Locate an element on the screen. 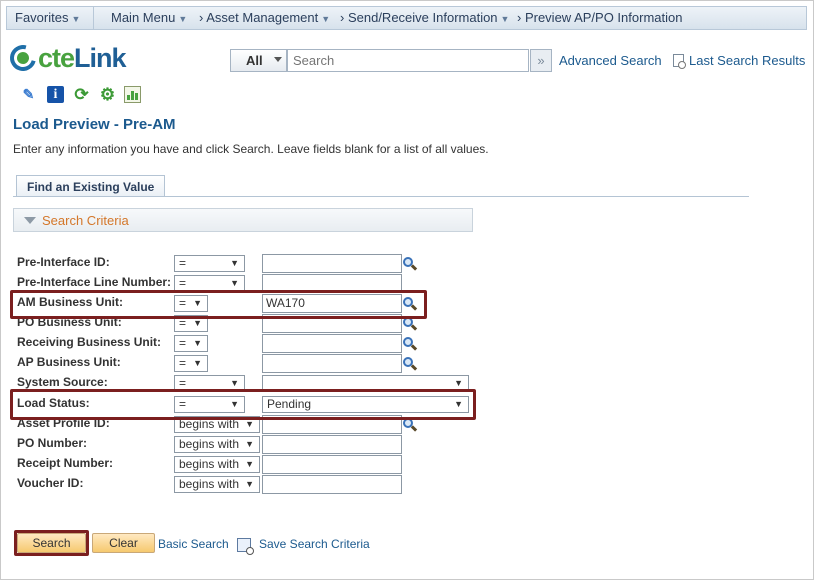  form-row-am-business-unit: AM Business Unit: = ▼ WA170 is located at coordinates (407, 304).